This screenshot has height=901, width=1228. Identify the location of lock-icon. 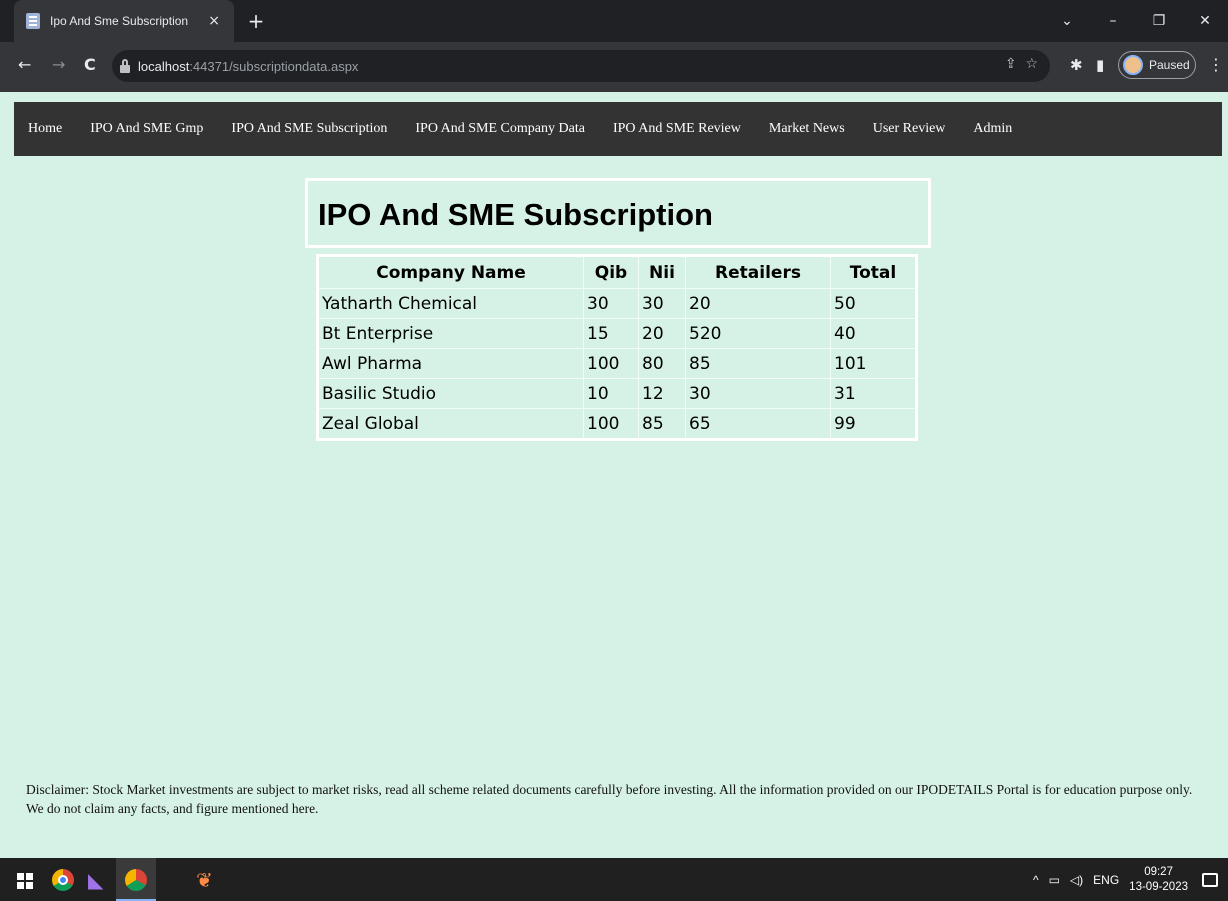
(125, 66).